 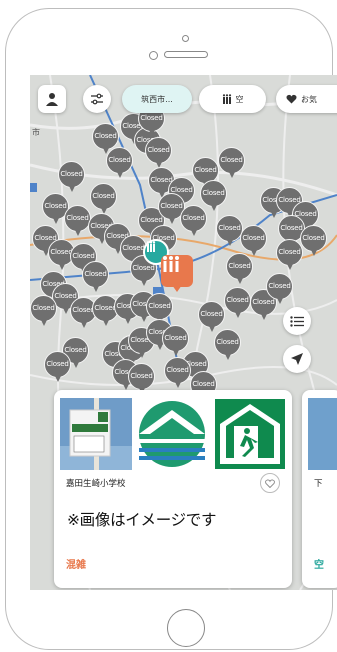 What do you see at coordinates (322, 434) in the screenshot?
I see `shelter-image-next` at bounding box center [322, 434].